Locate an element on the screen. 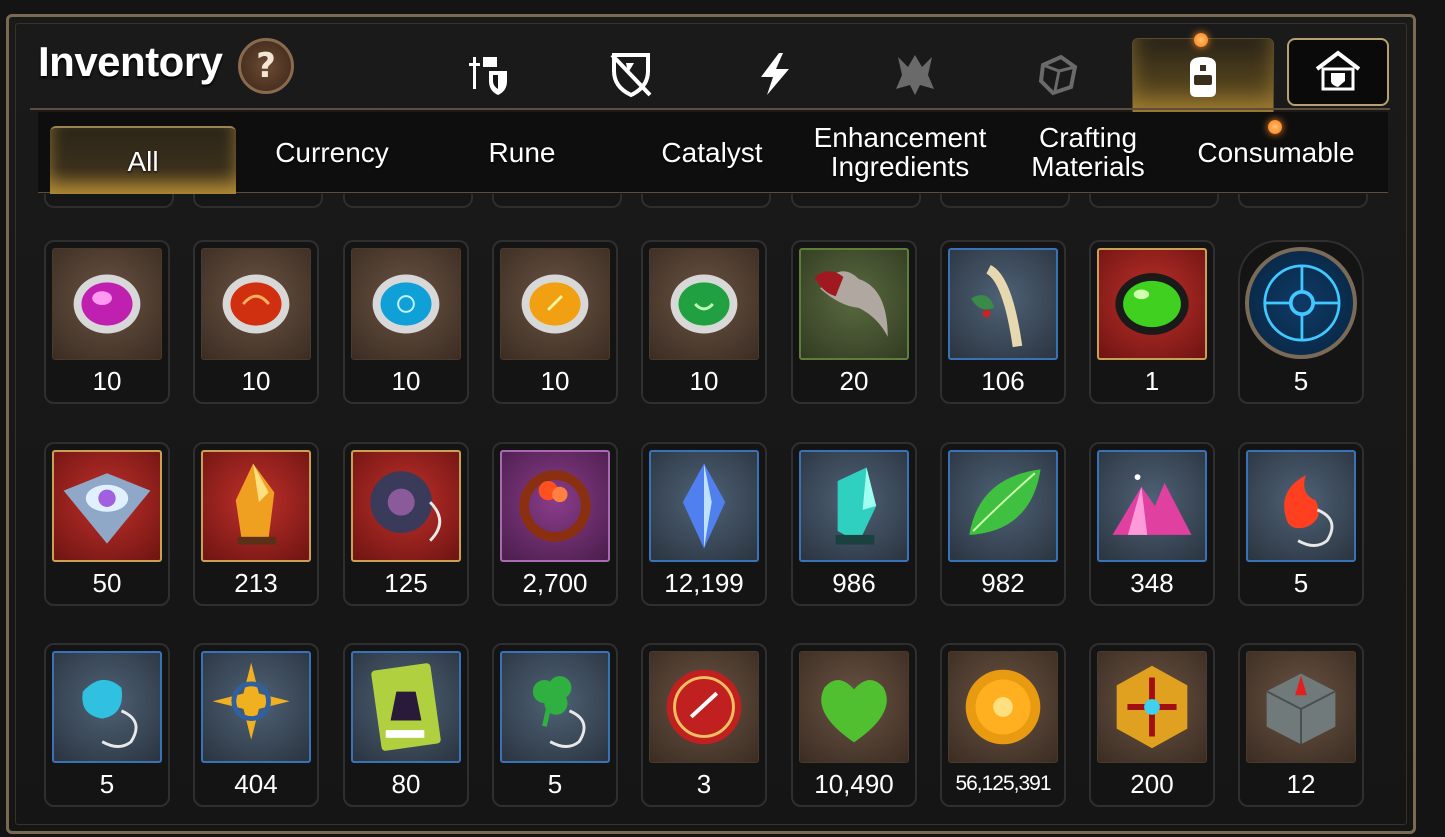 The width and height of the screenshot is (1445, 837). clover-pendant-icon is located at coordinates (559, 712).